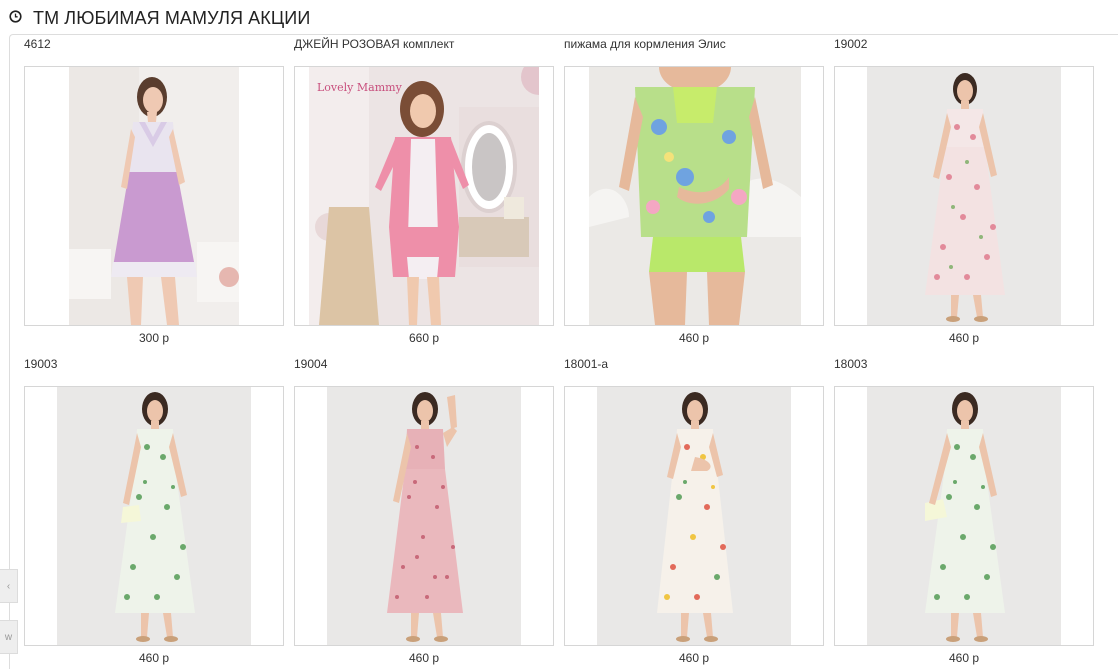 Image resolution: width=1118 pixels, height=669 pixels. What do you see at coordinates (424, 338) in the screenshot?
I see `product-price: 660 р` at bounding box center [424, 338].